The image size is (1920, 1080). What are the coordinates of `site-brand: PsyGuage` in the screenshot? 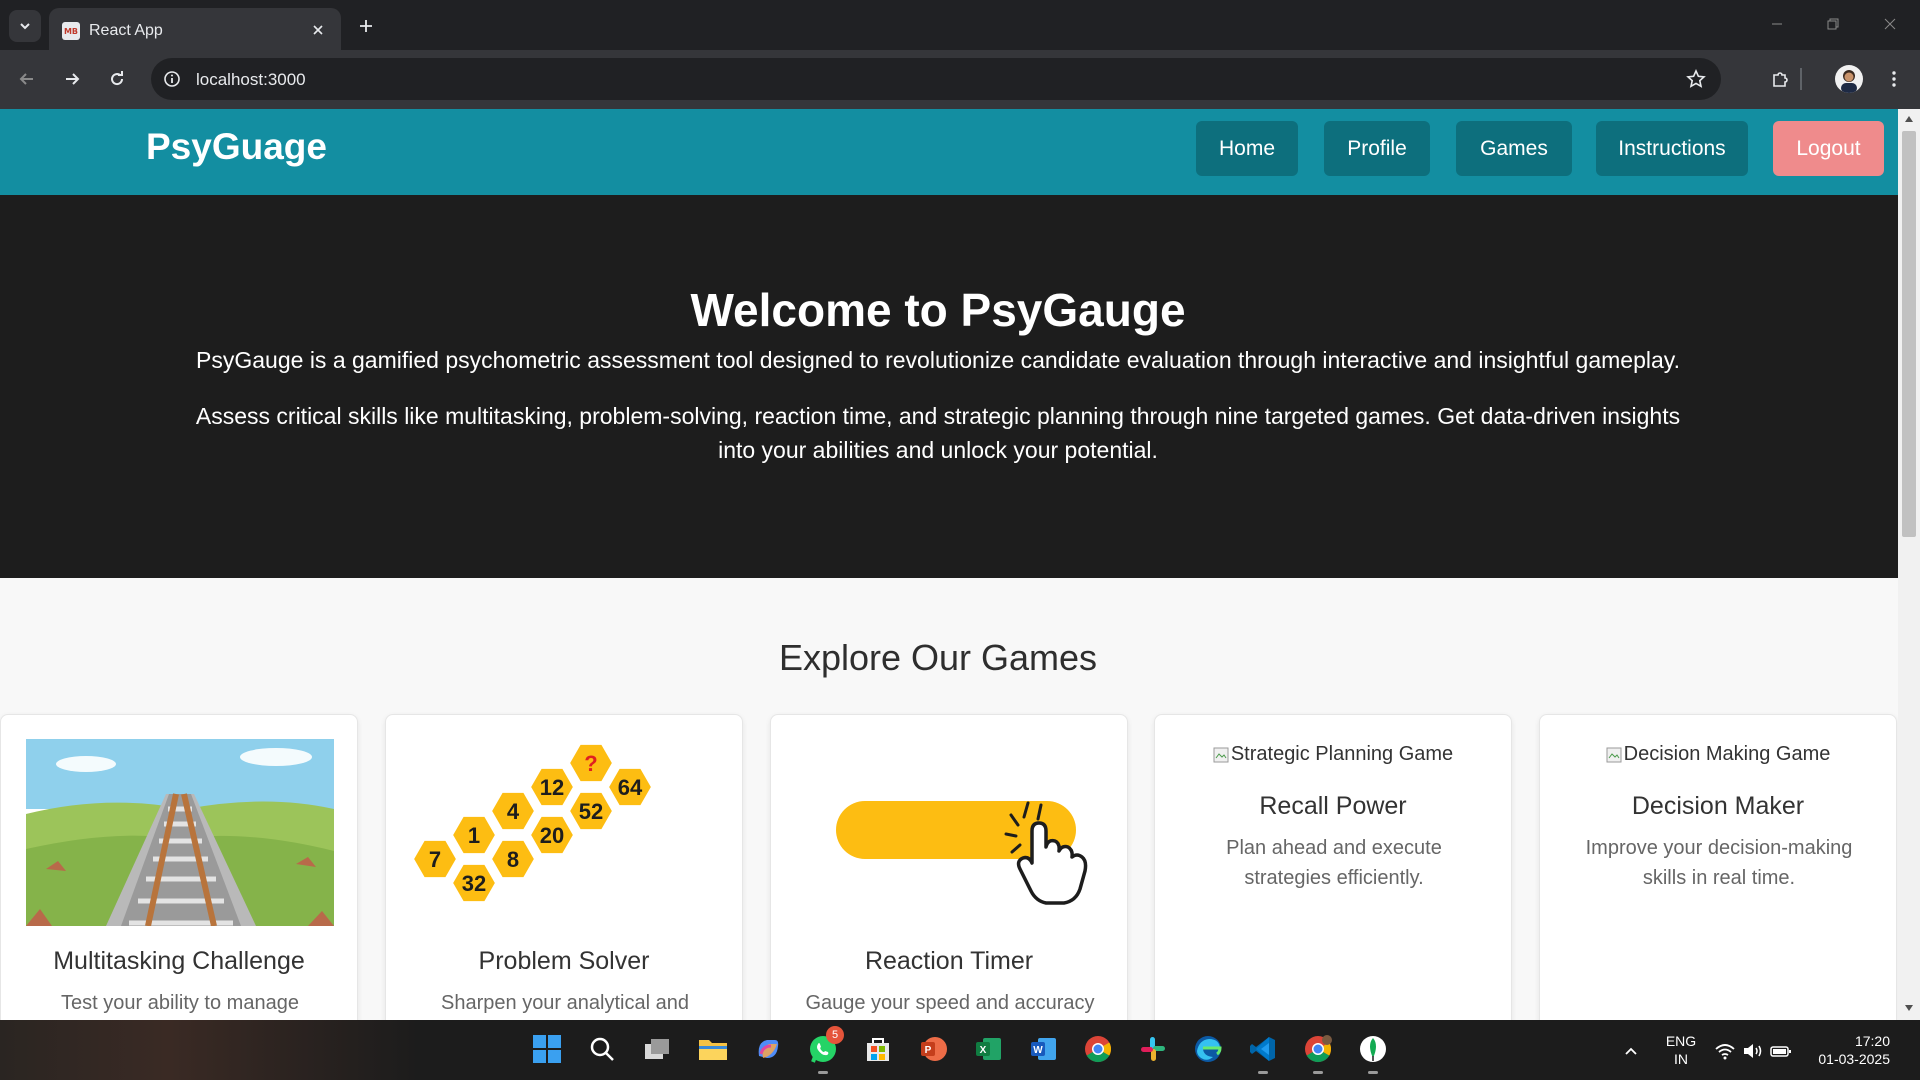 It's located at (236, 147).